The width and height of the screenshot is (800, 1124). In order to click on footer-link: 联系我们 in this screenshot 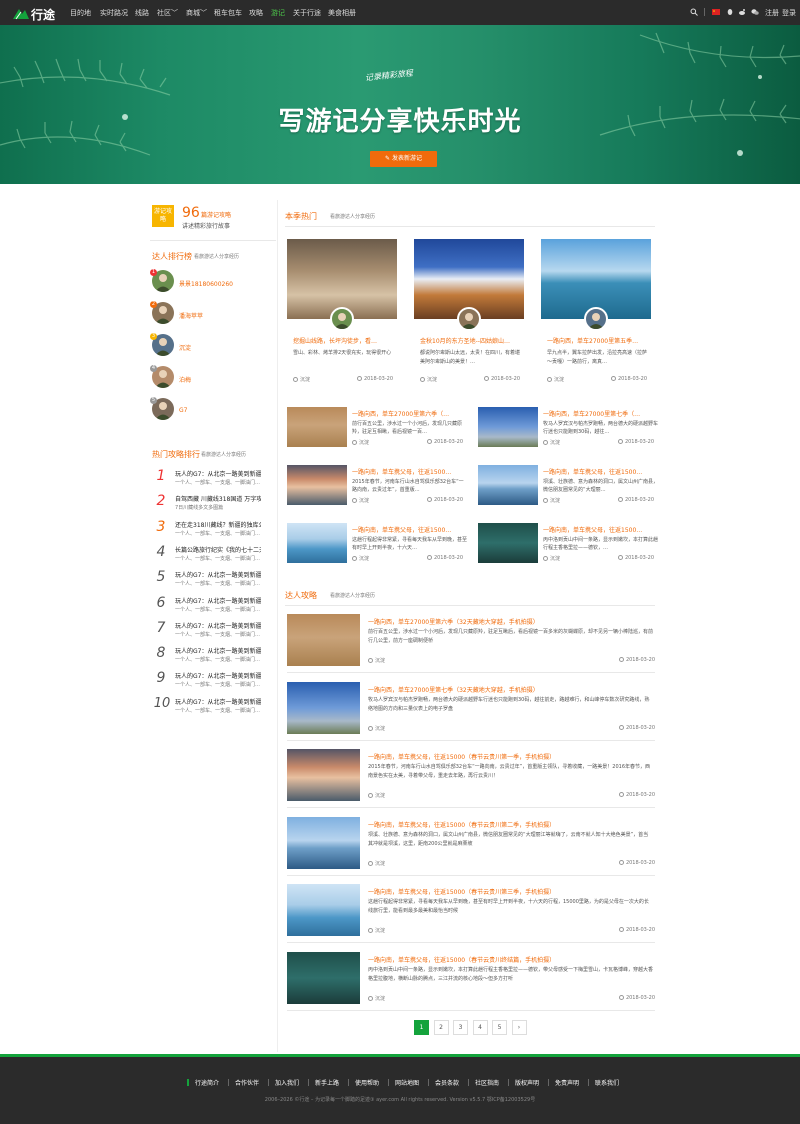, I will do `click(607, 1082)`.